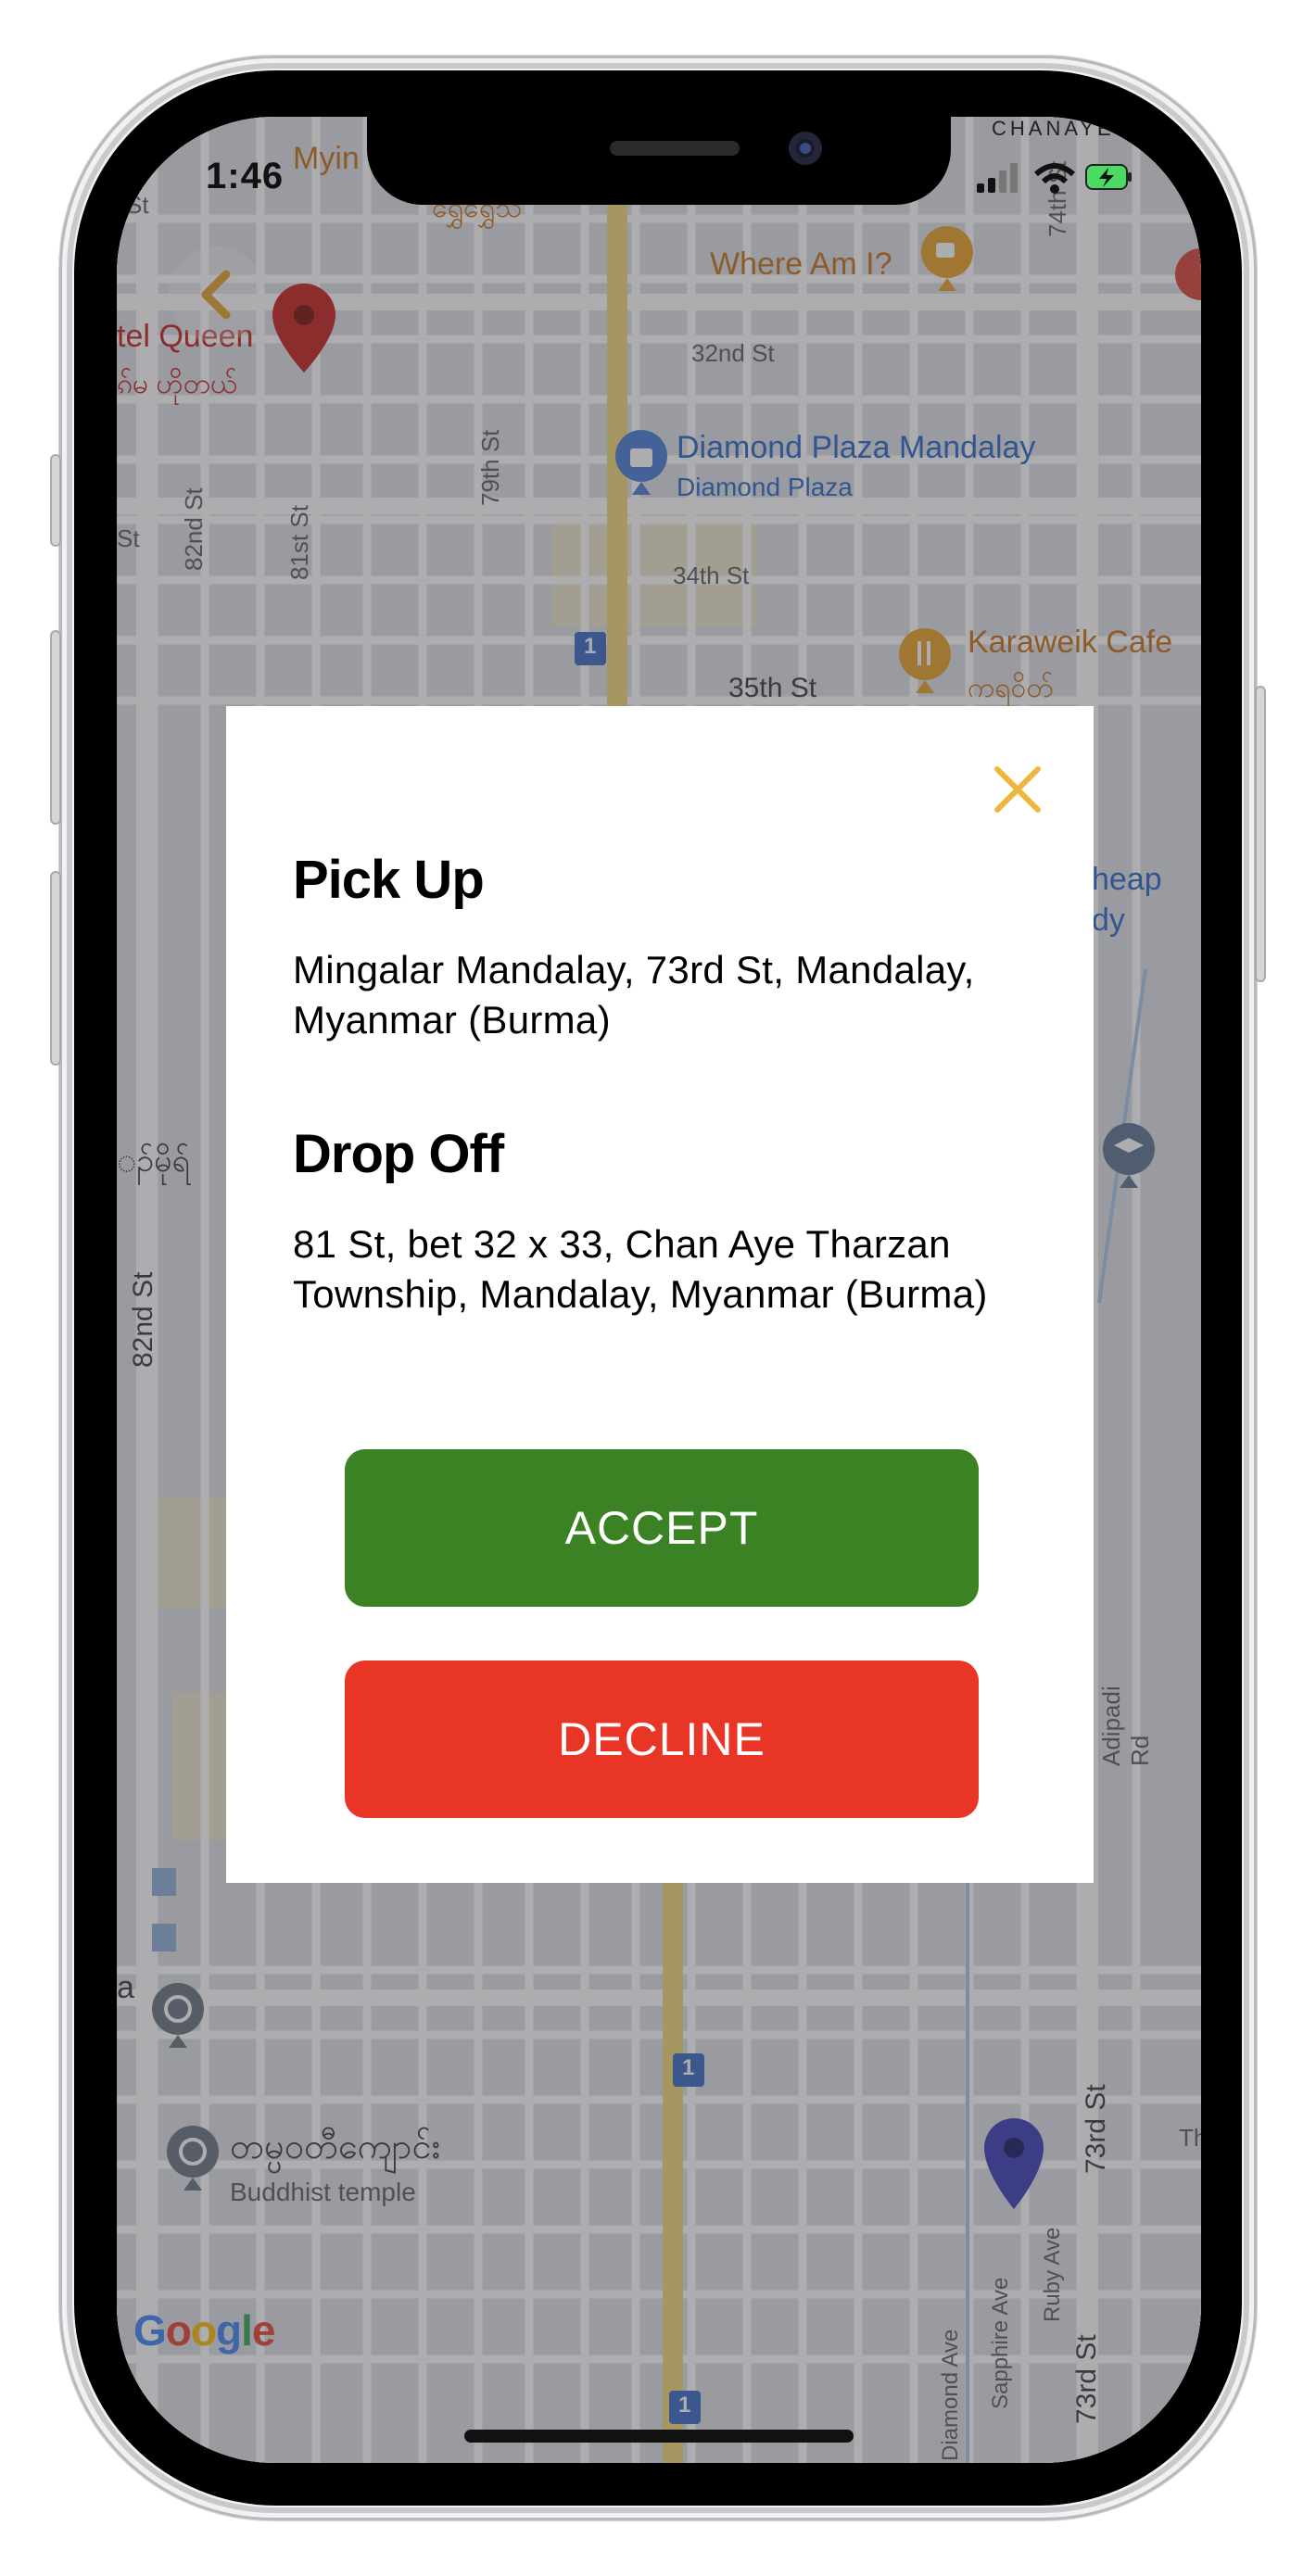 The width and height of the screenshot is (1316, 2576). I want to click on close-button, so click(1018, 790).